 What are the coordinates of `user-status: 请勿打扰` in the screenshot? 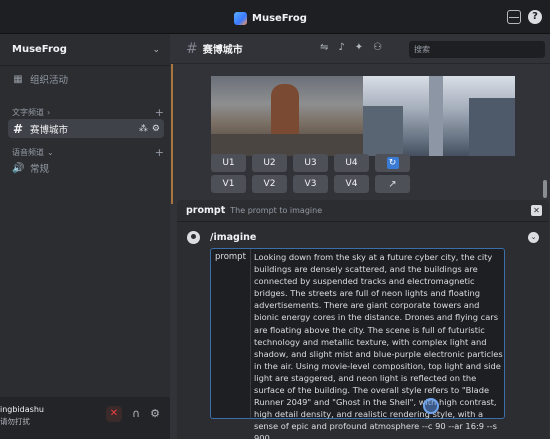 It's located at (15, 421).